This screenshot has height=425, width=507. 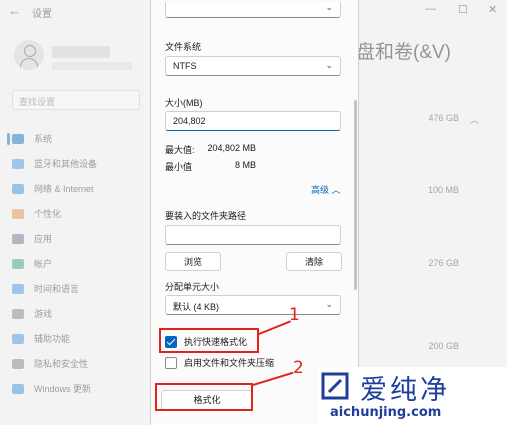 What do you see at coordinates (43, 314) in the screenshot?
I see `sidebar-item-label: 游戏` at bounding box center [43, 314].